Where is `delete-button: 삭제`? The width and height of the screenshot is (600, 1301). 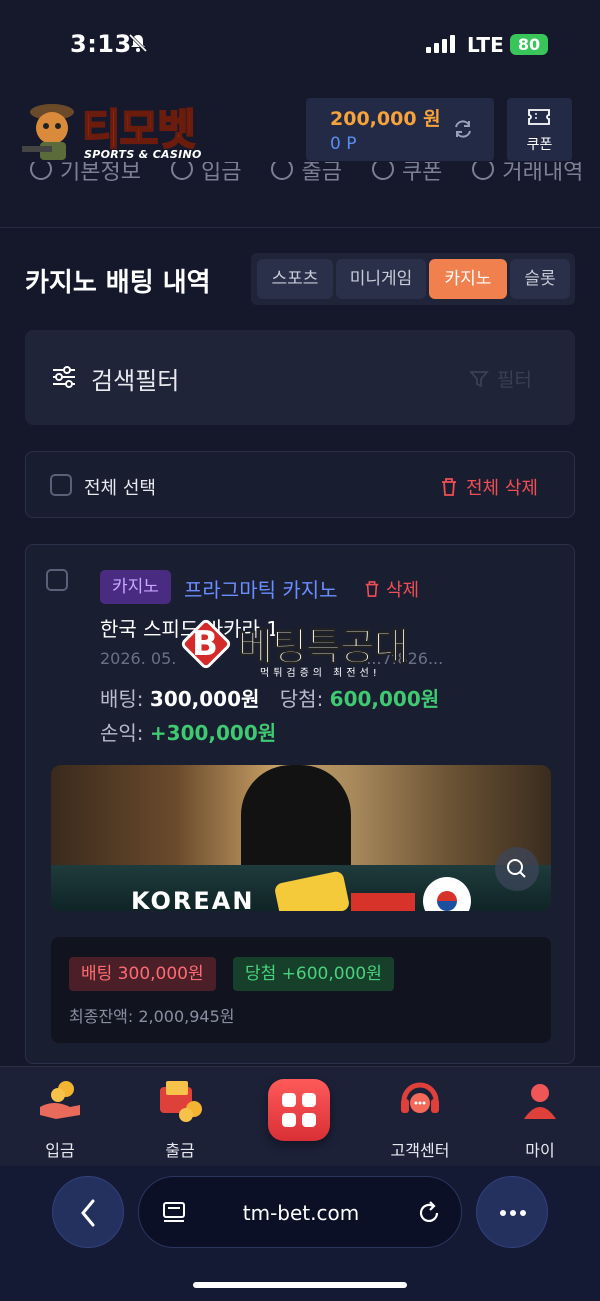
delete-button: 삭제 is located at coordinates (391, 589).